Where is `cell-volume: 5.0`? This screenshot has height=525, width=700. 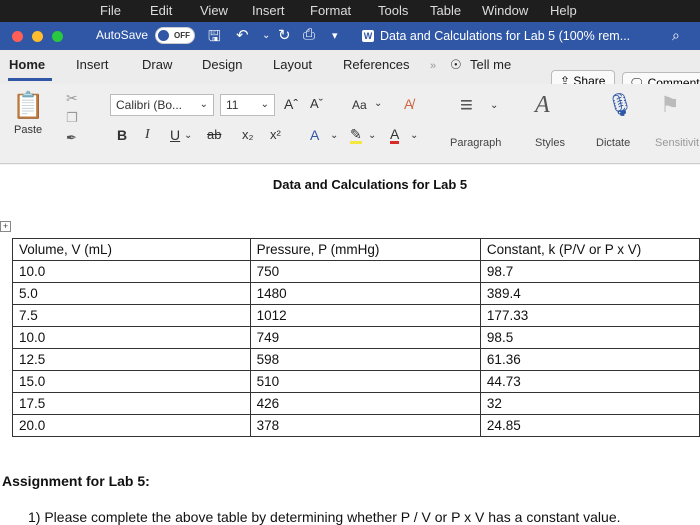
cell-volume: 5.0 is located at coordinates (131, 293).